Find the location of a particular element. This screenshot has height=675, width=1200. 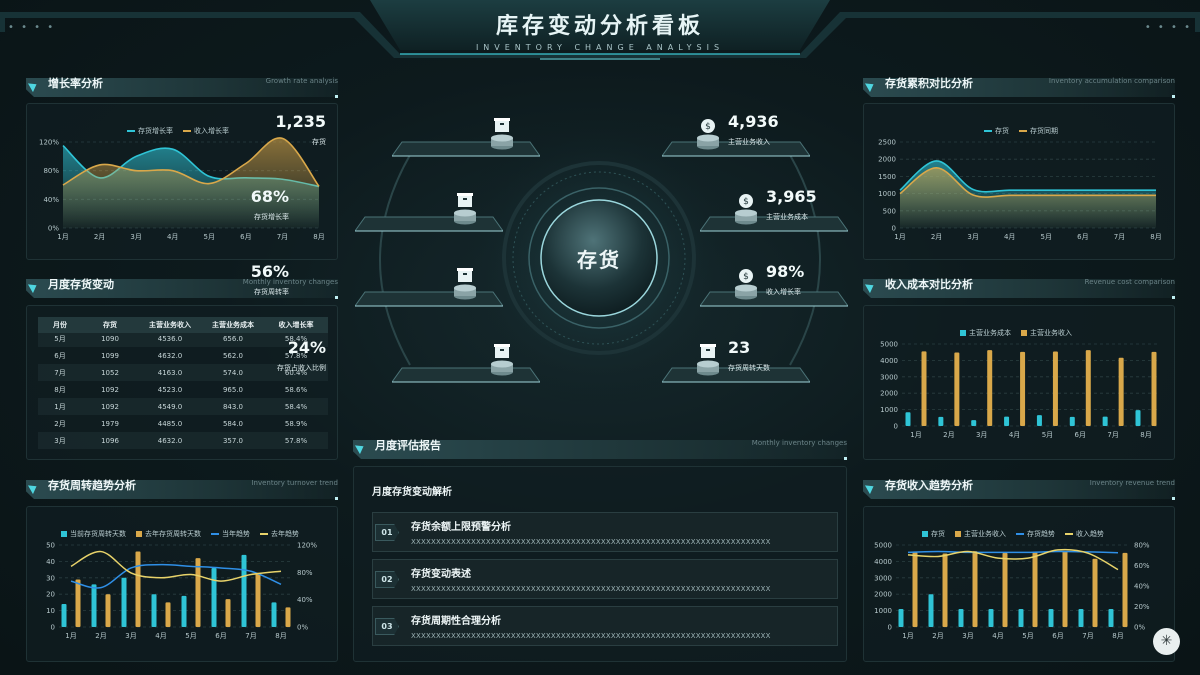

table-cell: 4485.0 is located at coordinates (170, 423).